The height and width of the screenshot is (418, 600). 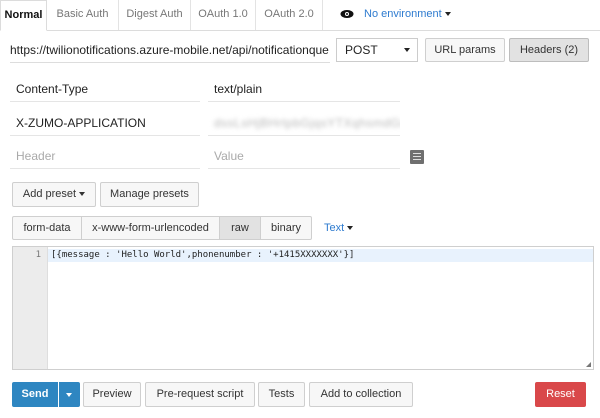 I want to click on header-value-input: dssLsHjBHrtpbGjqsYTXqhsmdGaGx, so click(x=304, y=123).